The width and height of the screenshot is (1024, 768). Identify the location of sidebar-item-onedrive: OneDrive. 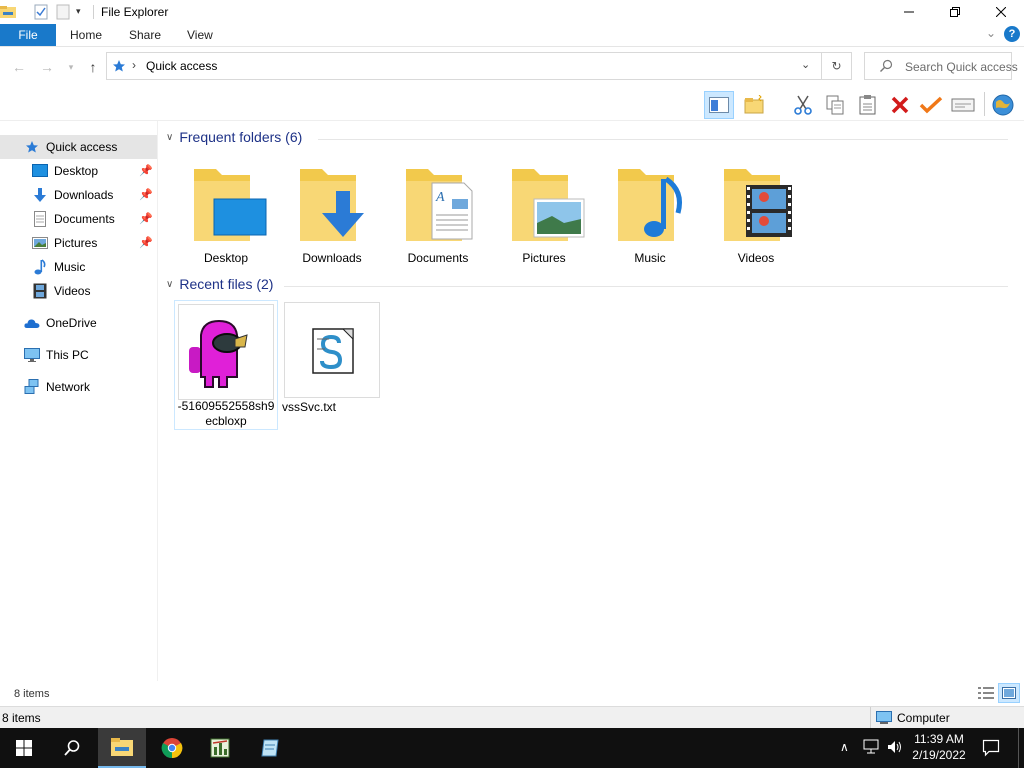
(78, 323).